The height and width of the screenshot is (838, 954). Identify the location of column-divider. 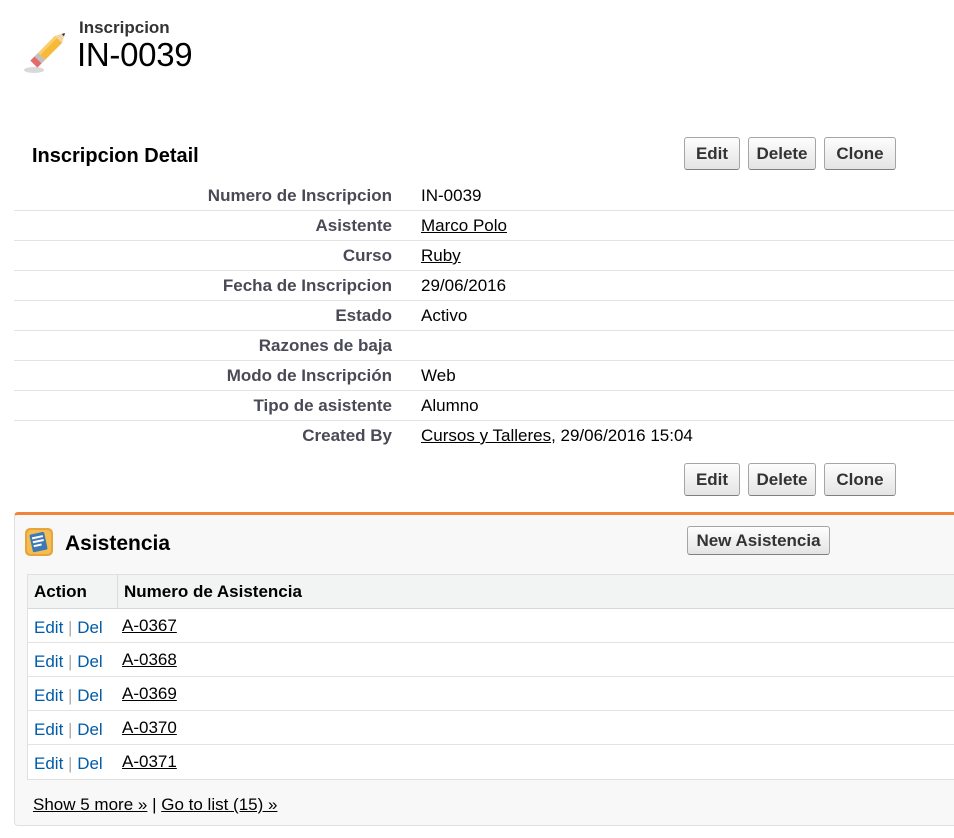
(117, 591).